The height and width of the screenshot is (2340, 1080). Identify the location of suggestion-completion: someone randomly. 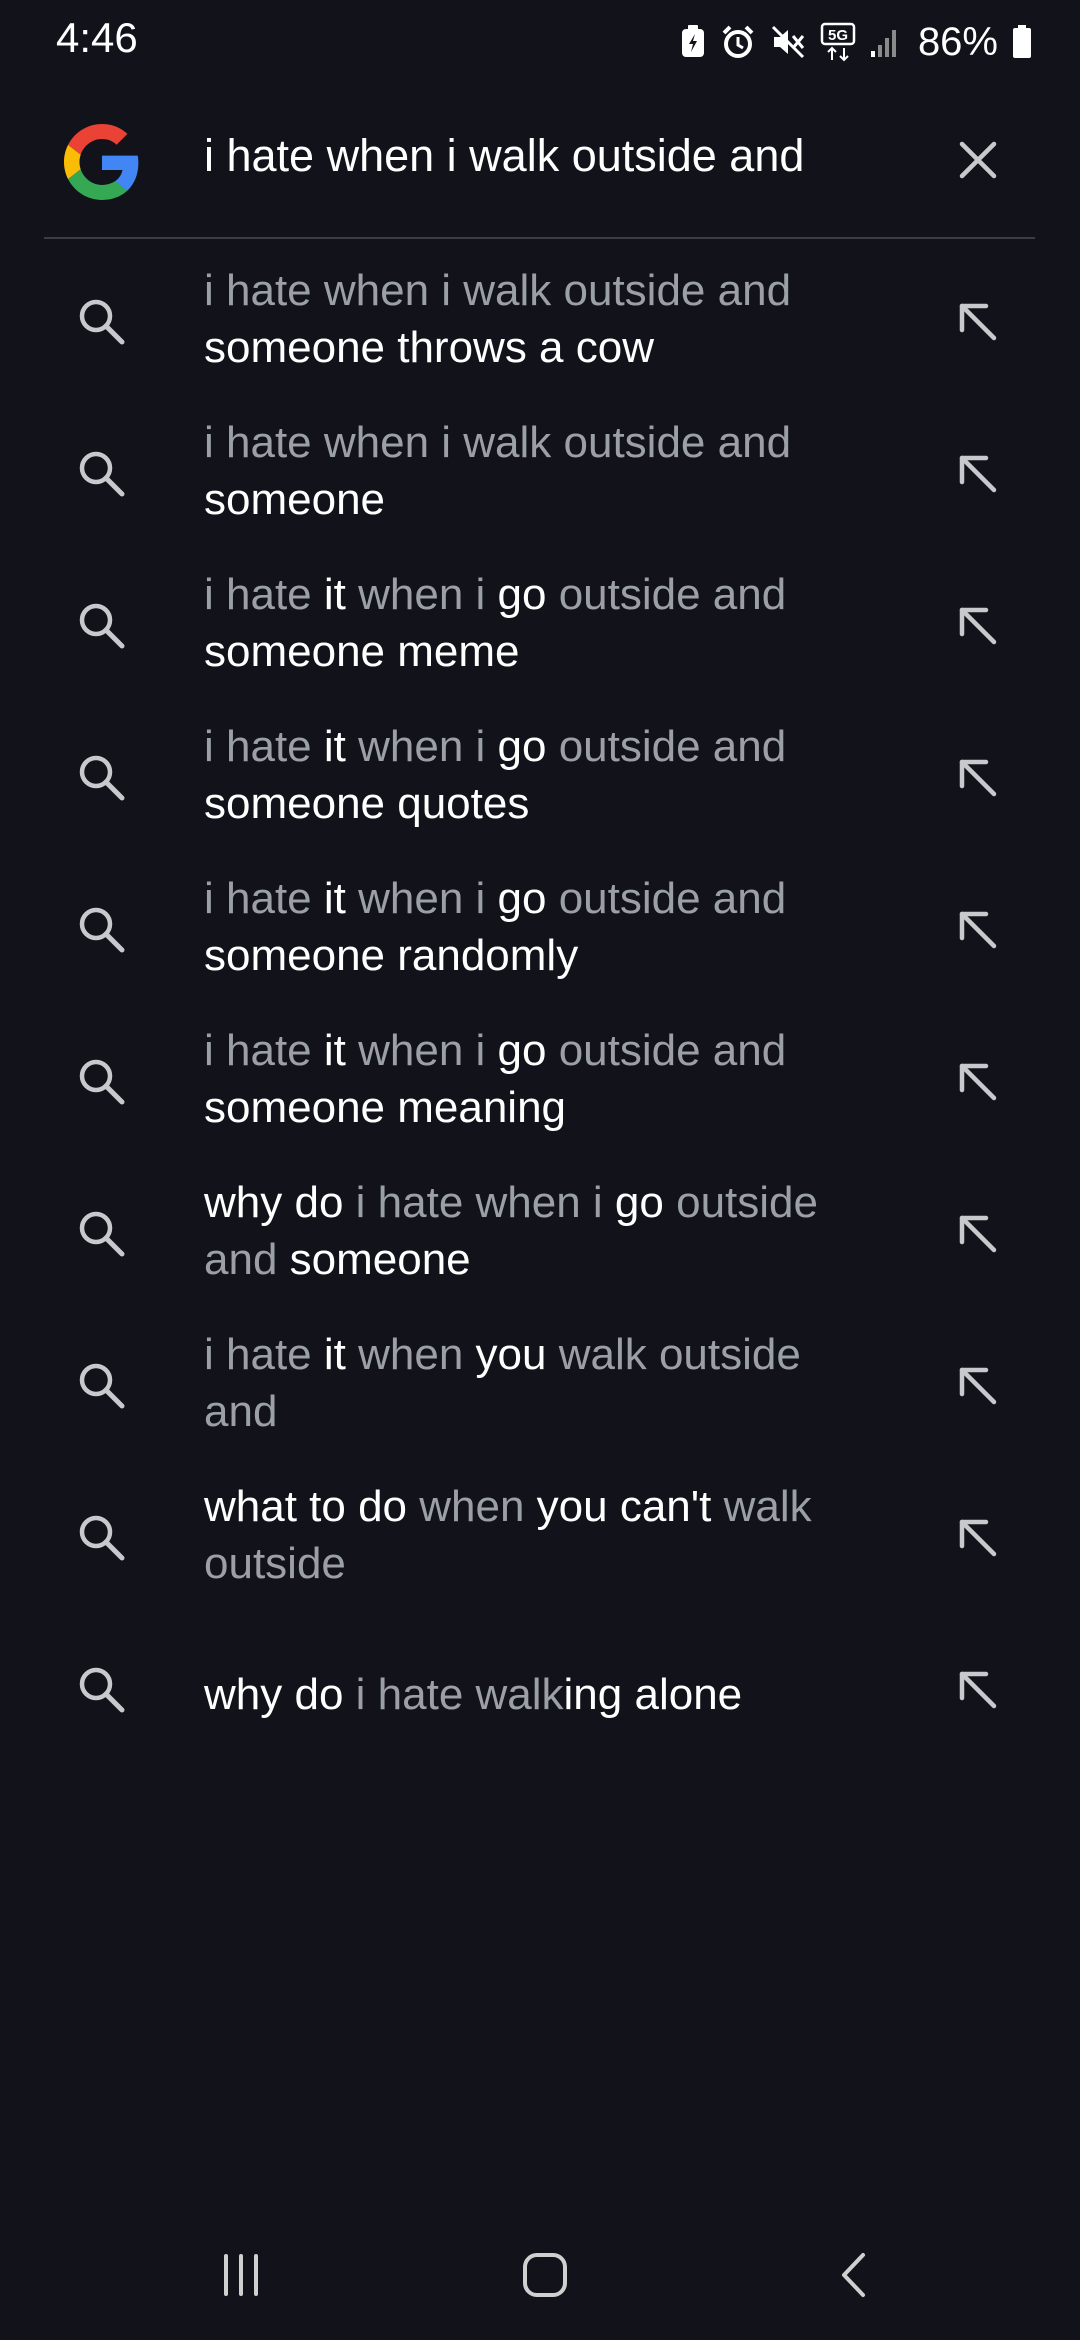
(391, 955).